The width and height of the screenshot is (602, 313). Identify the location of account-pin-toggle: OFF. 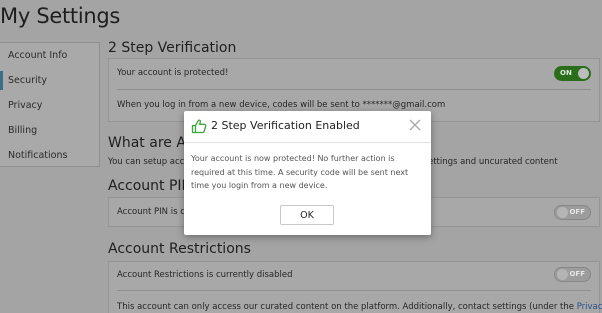
(572, 212).